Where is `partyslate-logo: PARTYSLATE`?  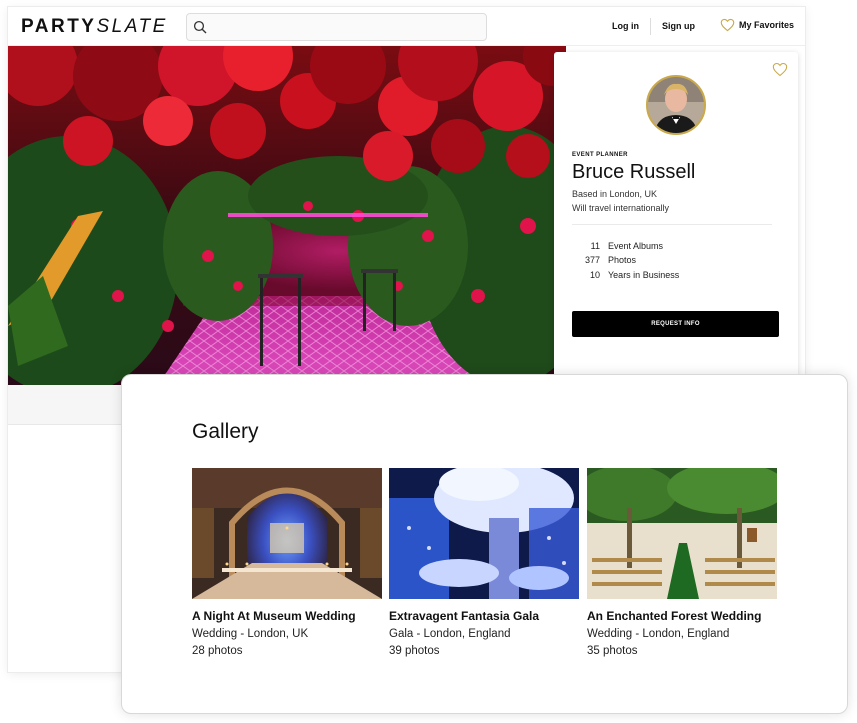
partyslate-logo: PARTYSLATE is located at coordinates (94, 27).